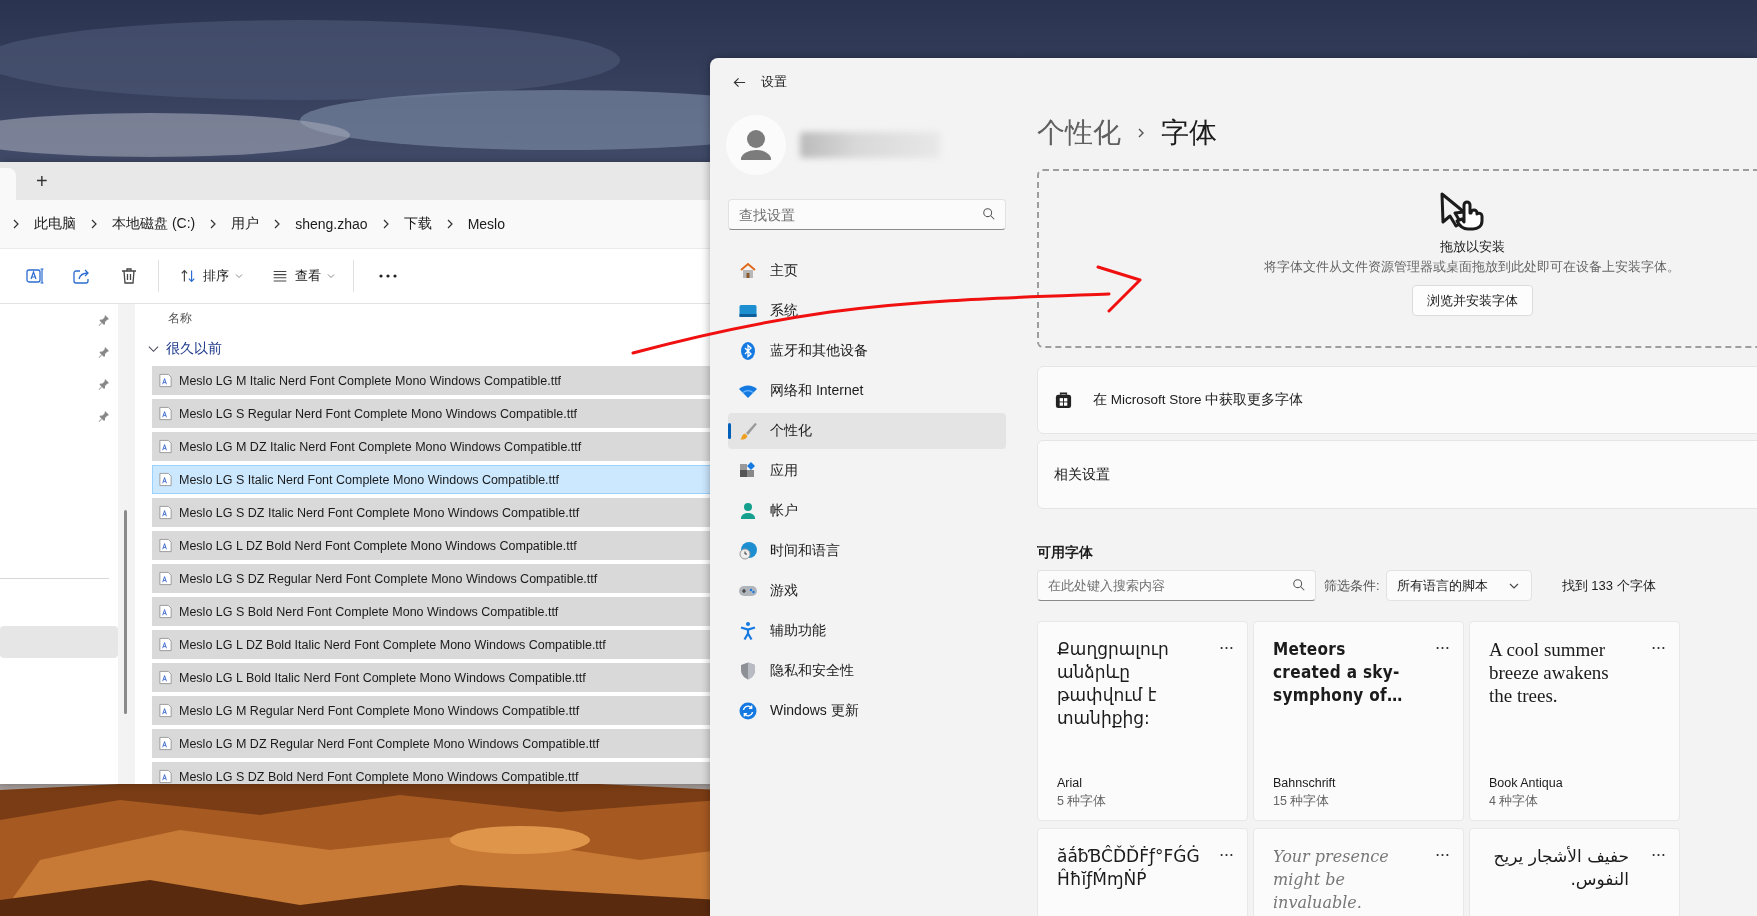  I want to click on group-header: 很久以前, so click(194, 349).